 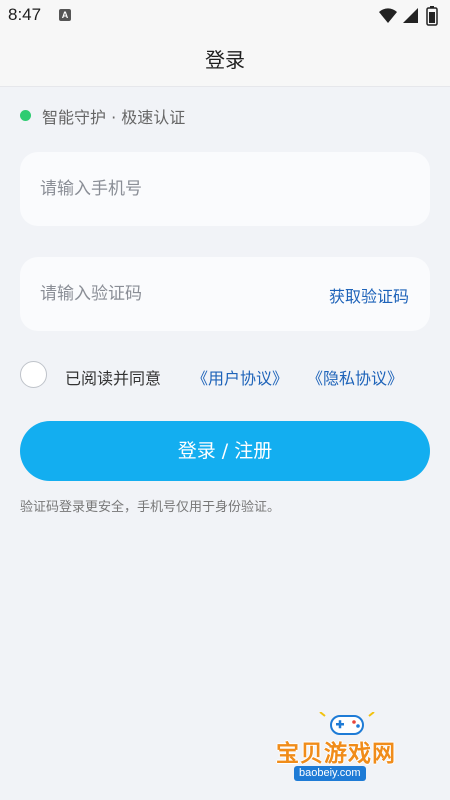 I want to click on wifi-icon, so click(x=388, y=15).